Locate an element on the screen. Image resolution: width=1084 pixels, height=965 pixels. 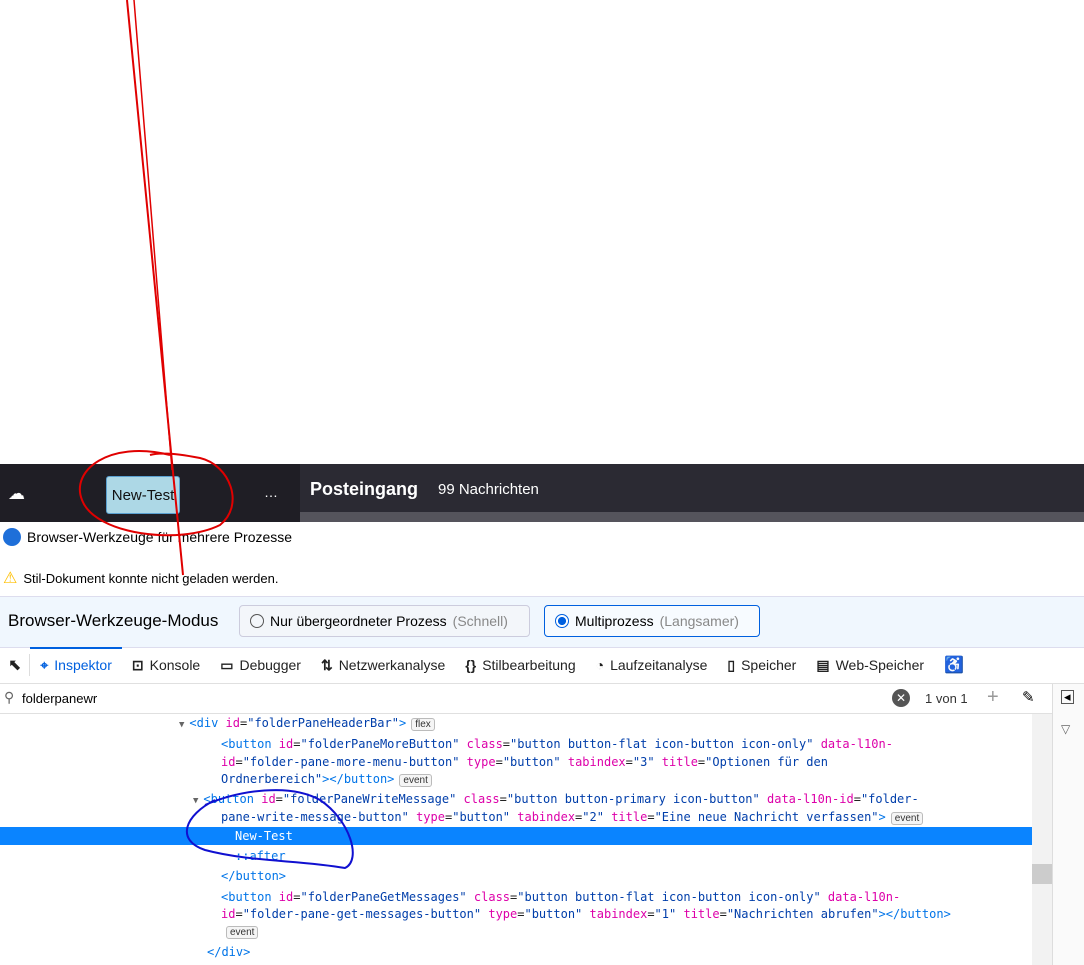
blue-circle-annotation is located at coordinates (269, 829).